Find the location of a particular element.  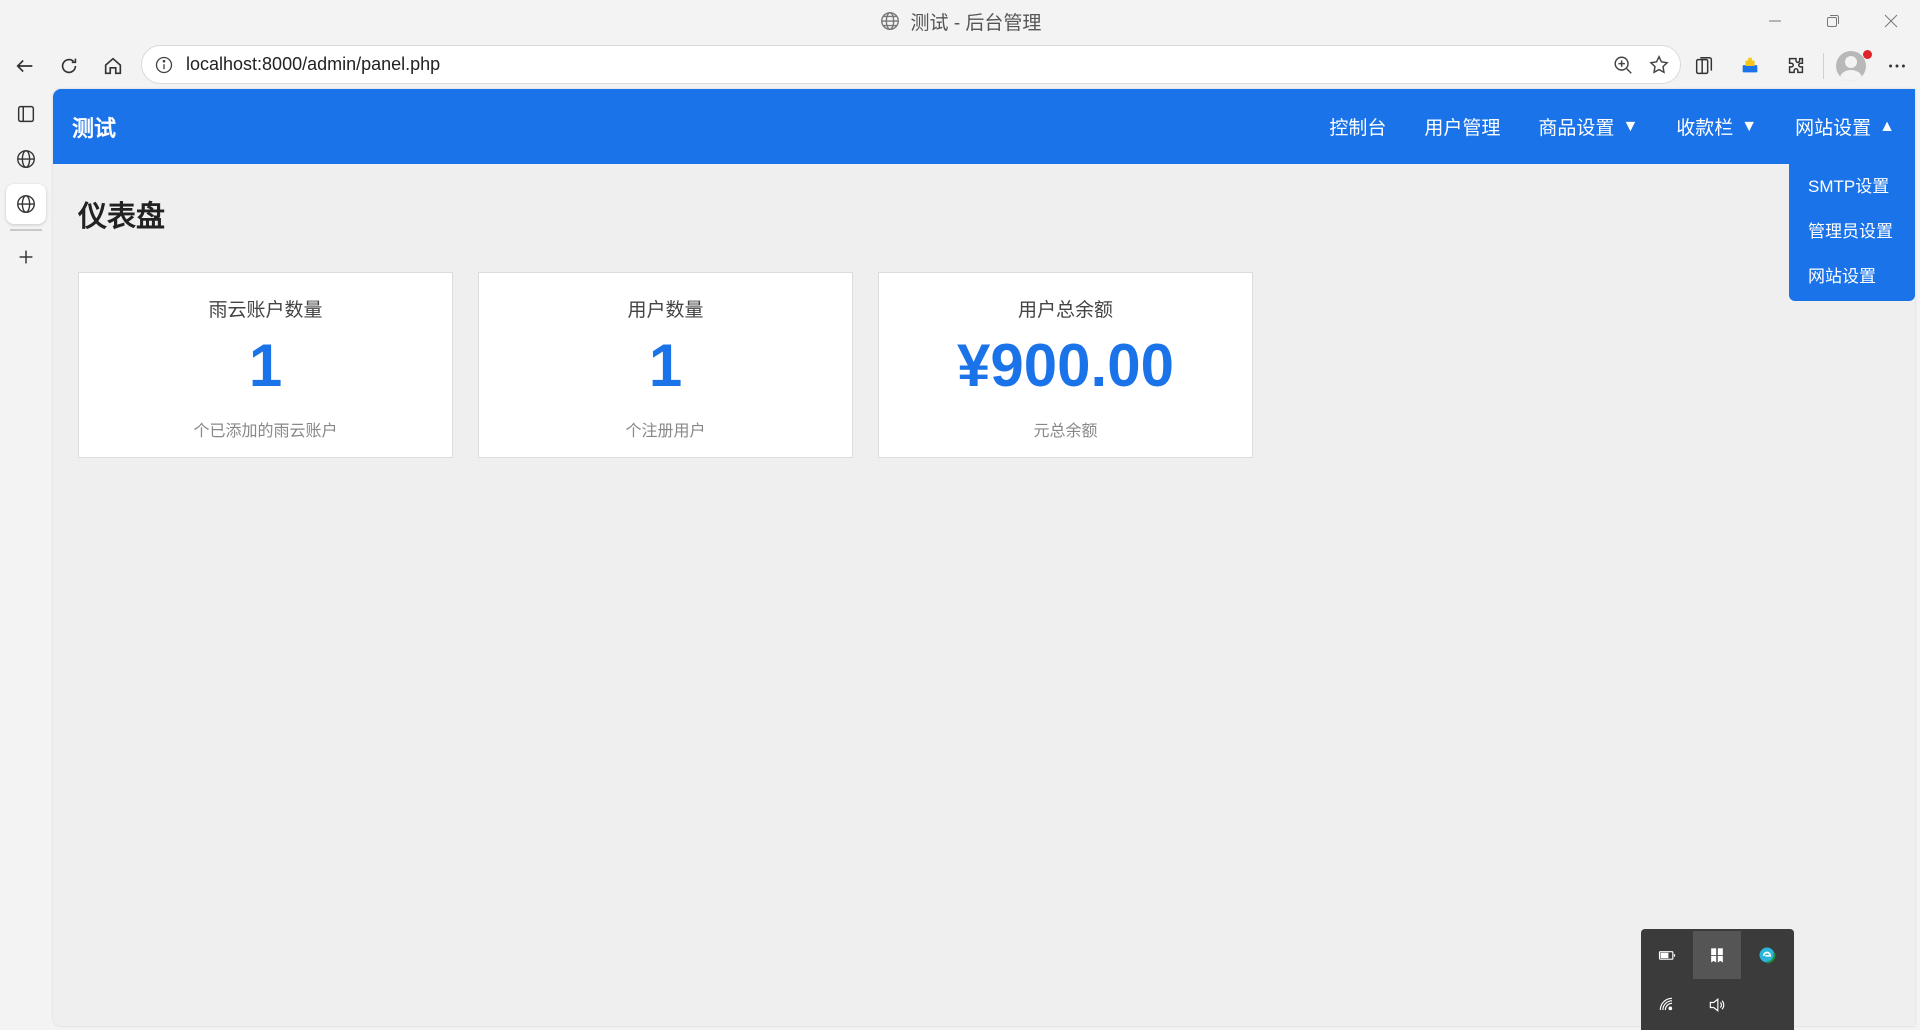

extension-colored-icon is located at coordinates (1750, 64).